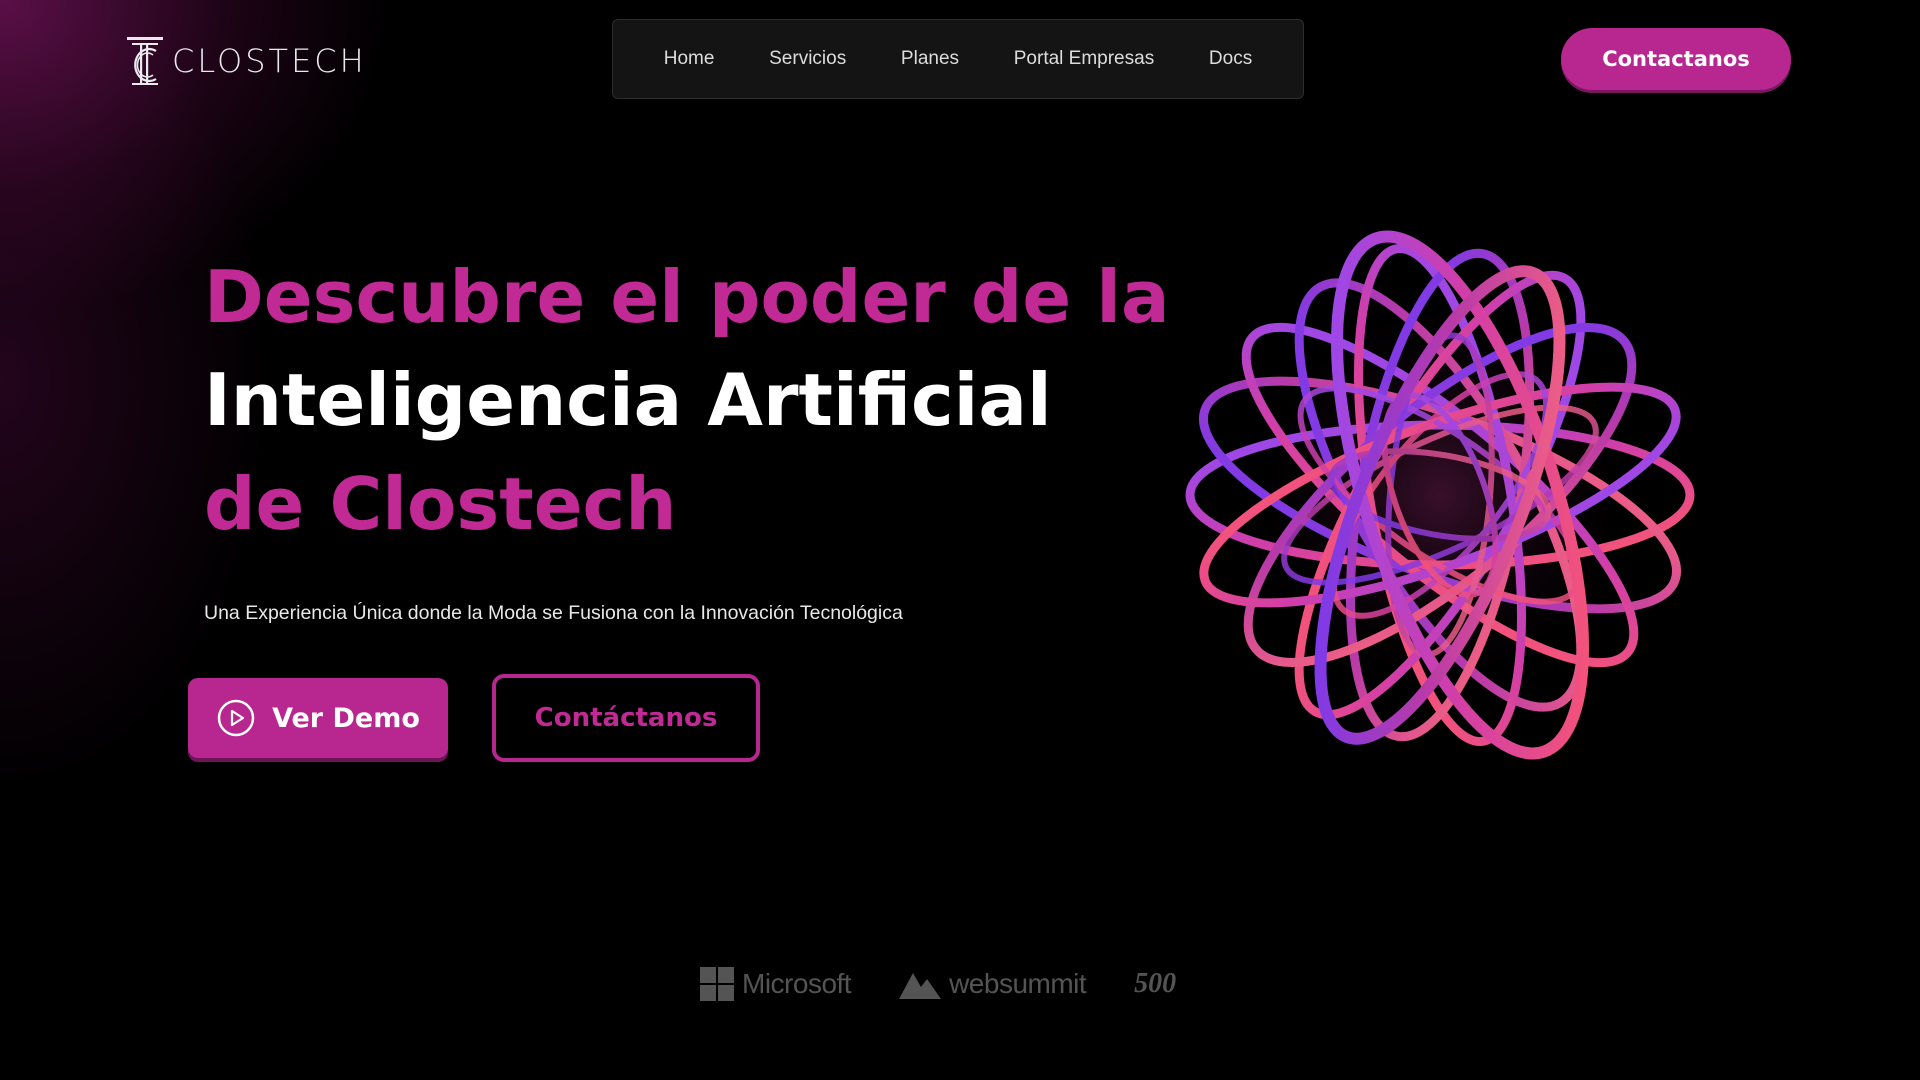 This screenshot has height=1080, width=1920. What do you see at coordinates (1018, 983) in the screenshot?
I see `partner-websummit-label: websummit` at bounding box center [1018, 983].